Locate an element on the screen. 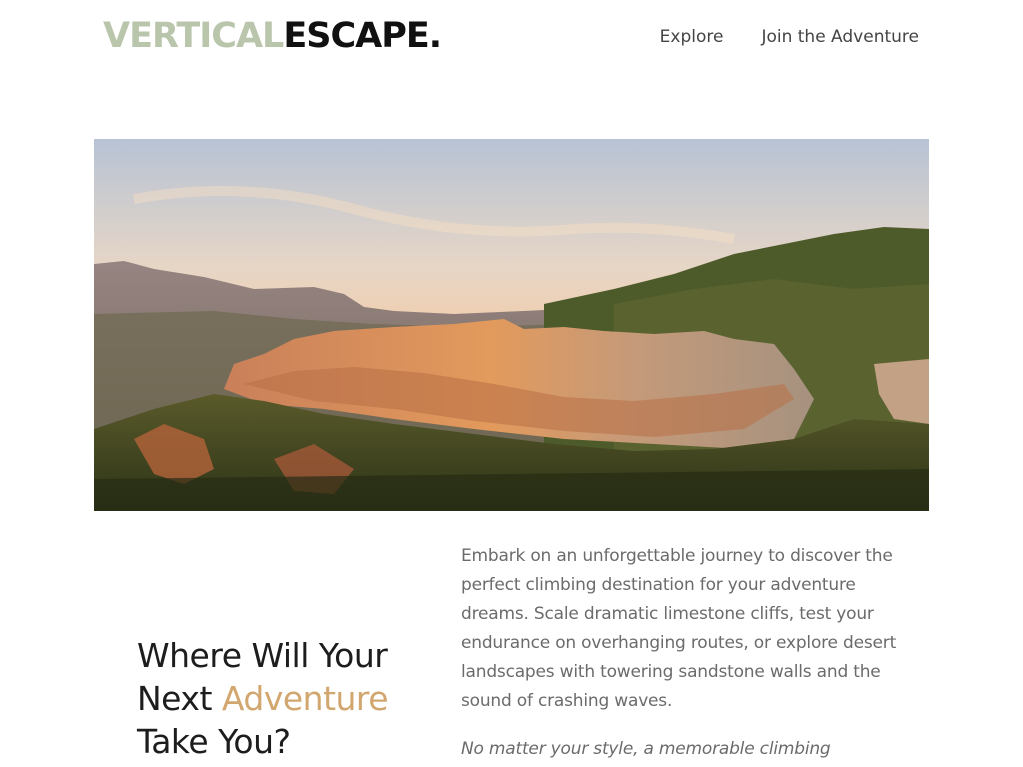 The width and height of the screenshot is (1023, 767). logo-part-escape: ESCAPE. is located at coordinates (362, 36).